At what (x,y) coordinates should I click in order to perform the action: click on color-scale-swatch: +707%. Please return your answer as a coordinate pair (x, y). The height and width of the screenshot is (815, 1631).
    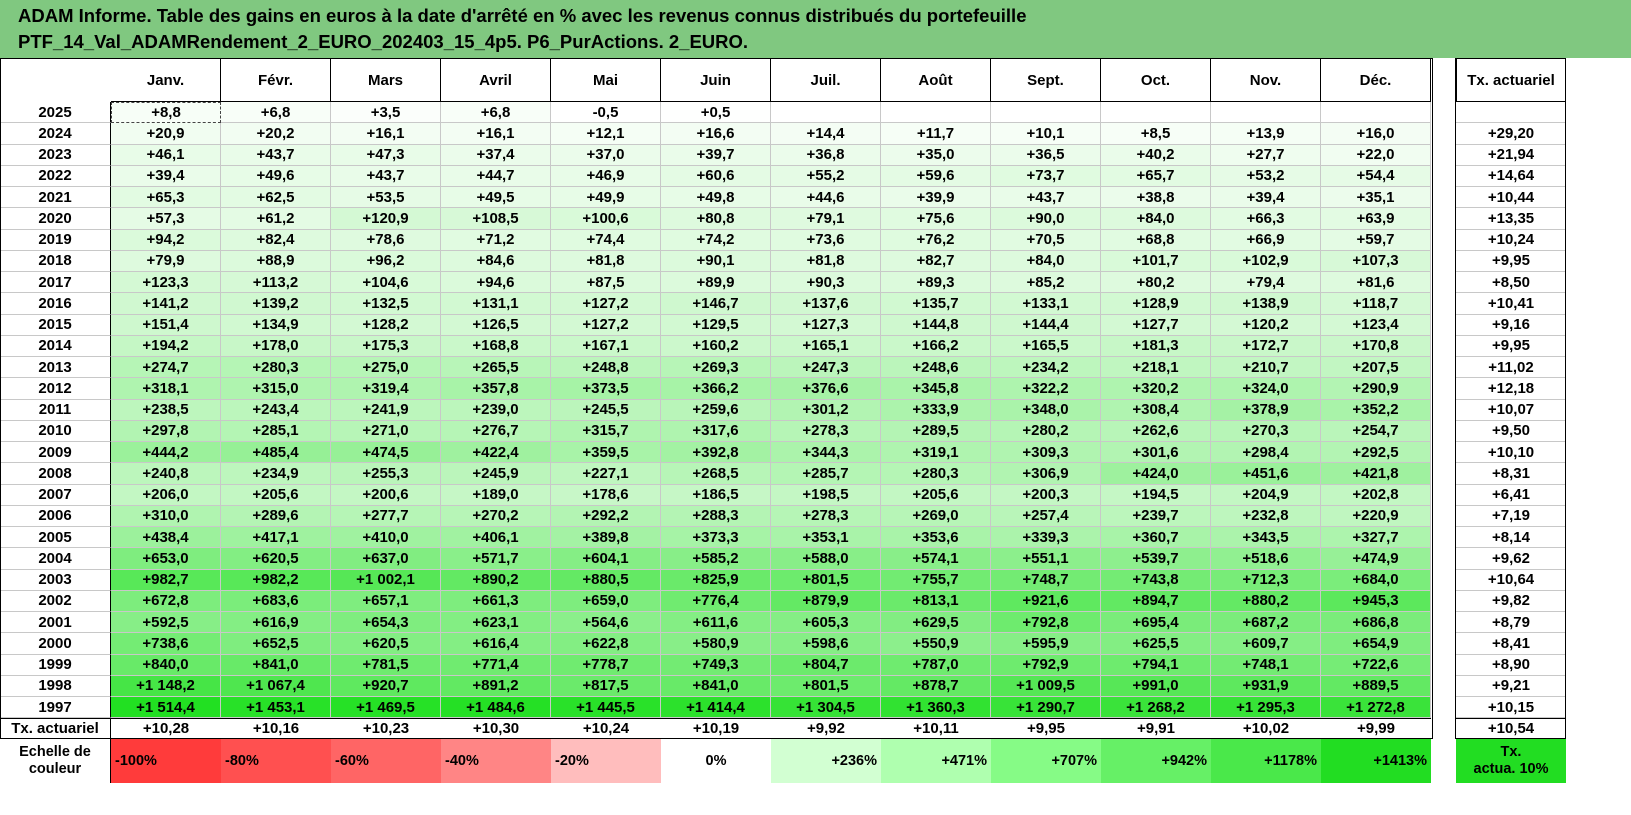
    Looking at the image, I should click on (1046, 761).